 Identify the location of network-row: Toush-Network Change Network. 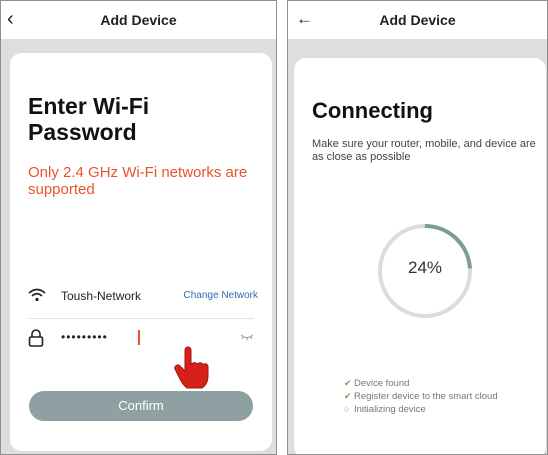
(143, 296).